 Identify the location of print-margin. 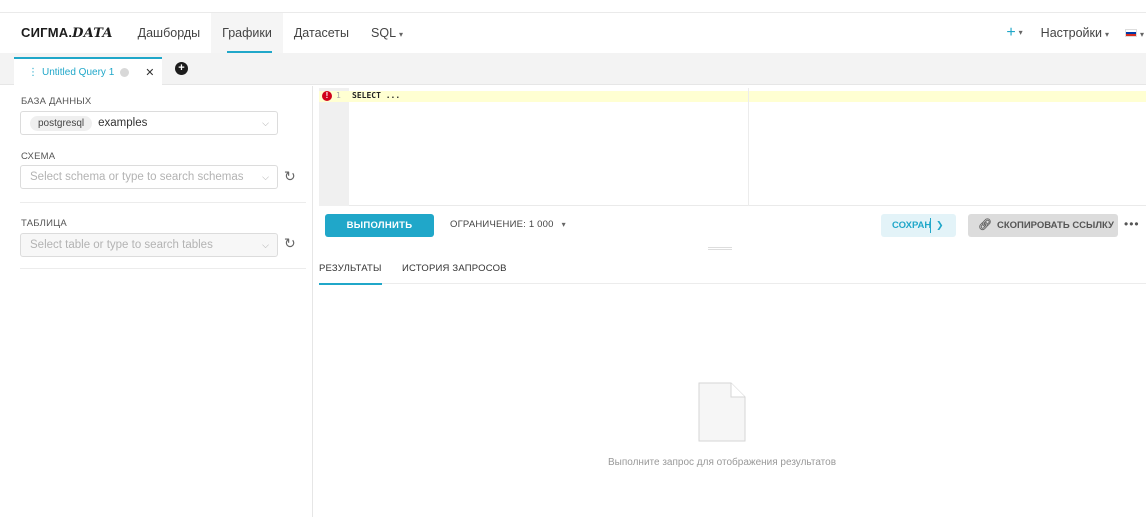
(748, 147).